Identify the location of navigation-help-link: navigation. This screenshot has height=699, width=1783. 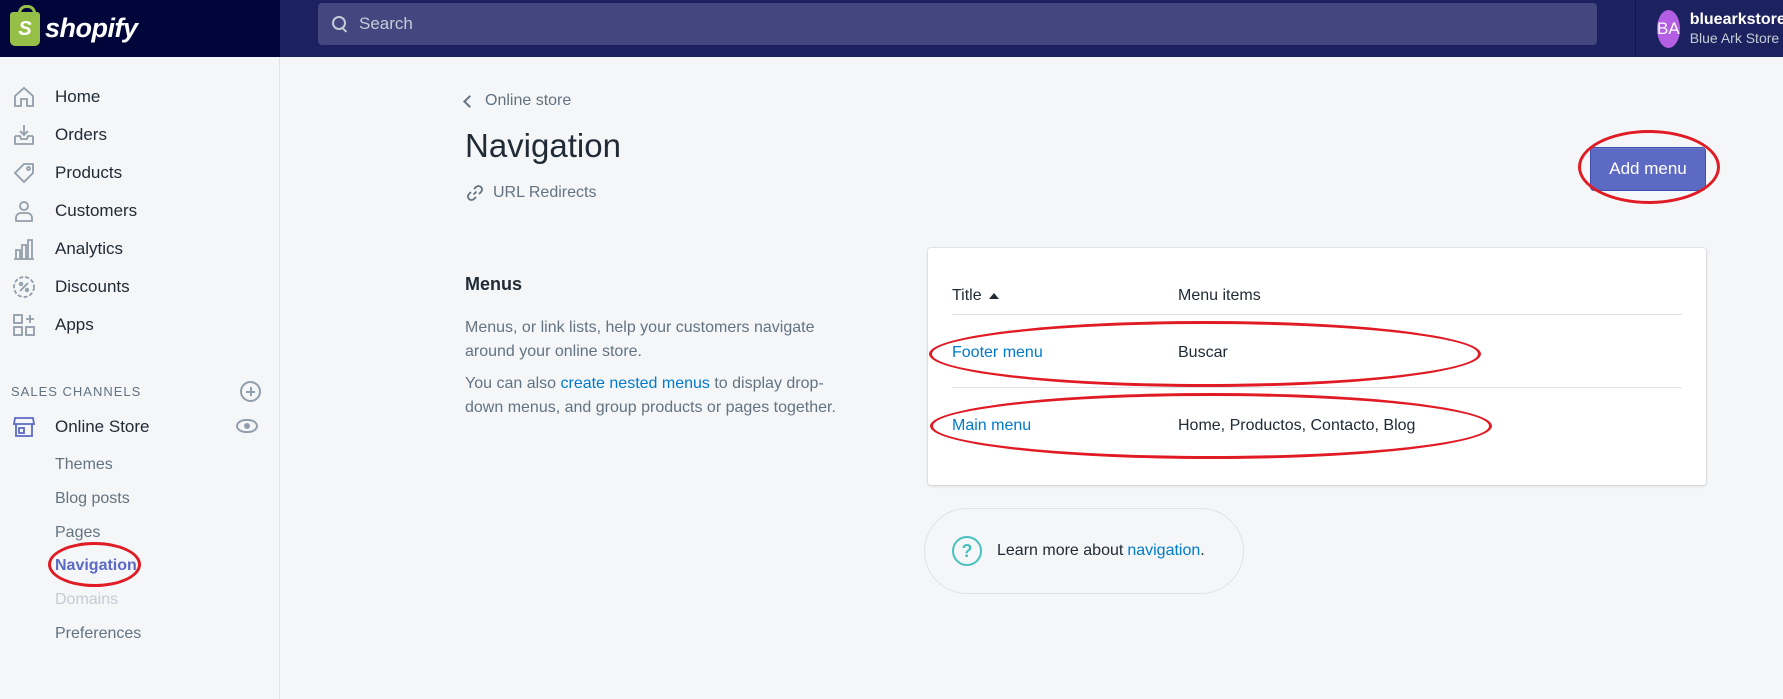
(1163, 551).